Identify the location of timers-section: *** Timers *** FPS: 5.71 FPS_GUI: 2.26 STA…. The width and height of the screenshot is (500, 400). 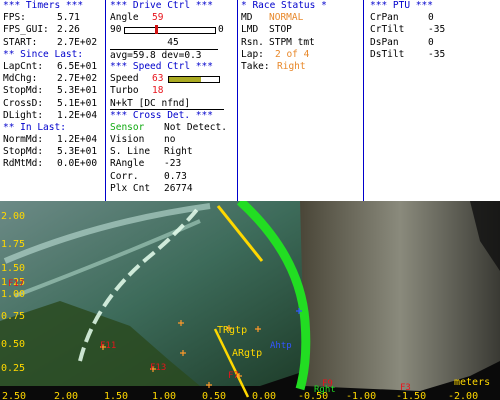
(53, 100).